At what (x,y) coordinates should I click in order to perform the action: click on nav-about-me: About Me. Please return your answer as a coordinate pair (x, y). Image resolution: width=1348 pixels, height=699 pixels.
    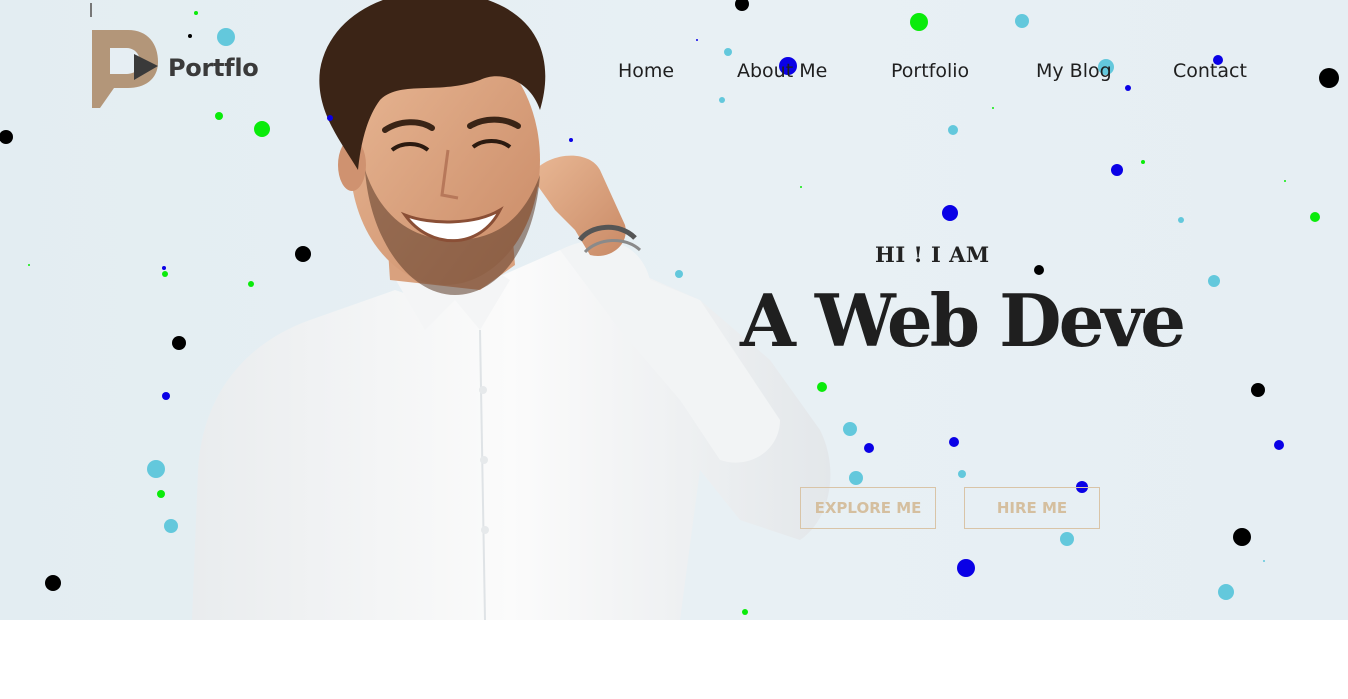
    Looking at the image, I should click on (782, 71).